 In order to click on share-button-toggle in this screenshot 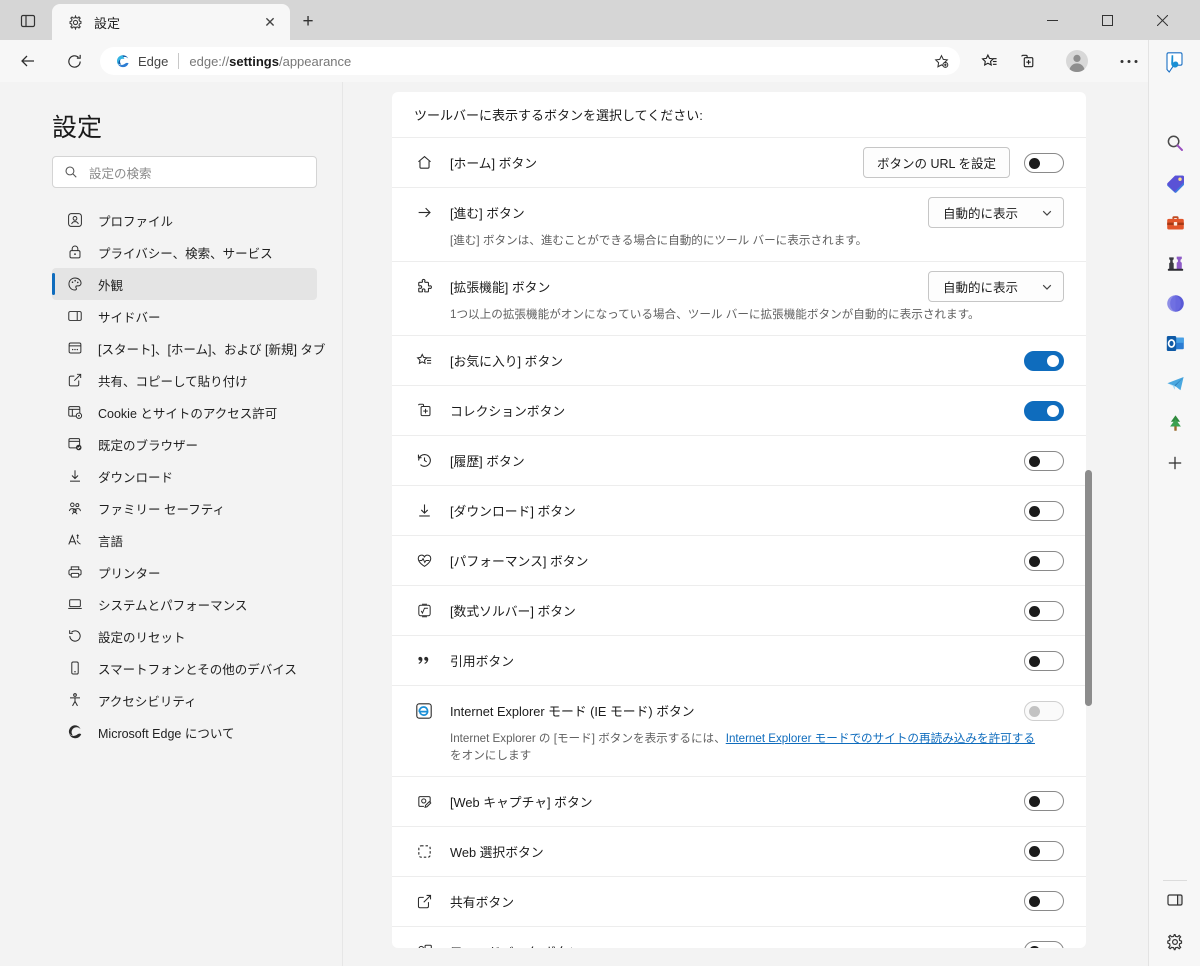, I will do `click(1044, 901)`.